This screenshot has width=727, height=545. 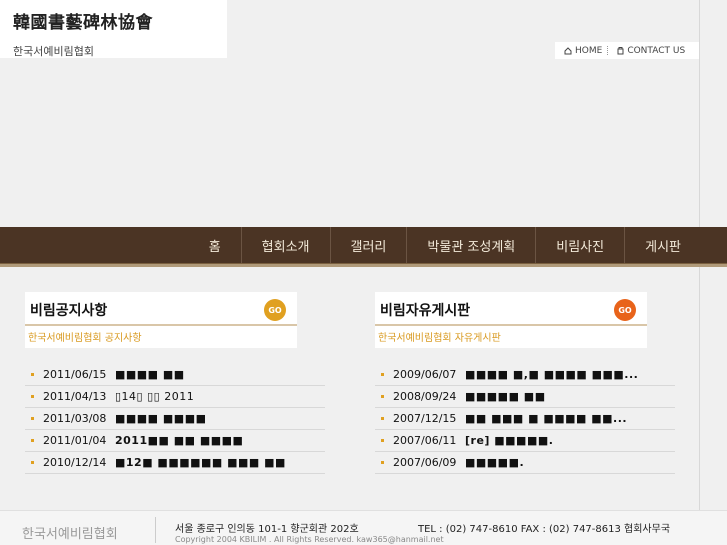 What do you see at coordinates (75, 440) in the screenshot?
I see `item-date: 2011/01/04` at bounding box center [75, 440].